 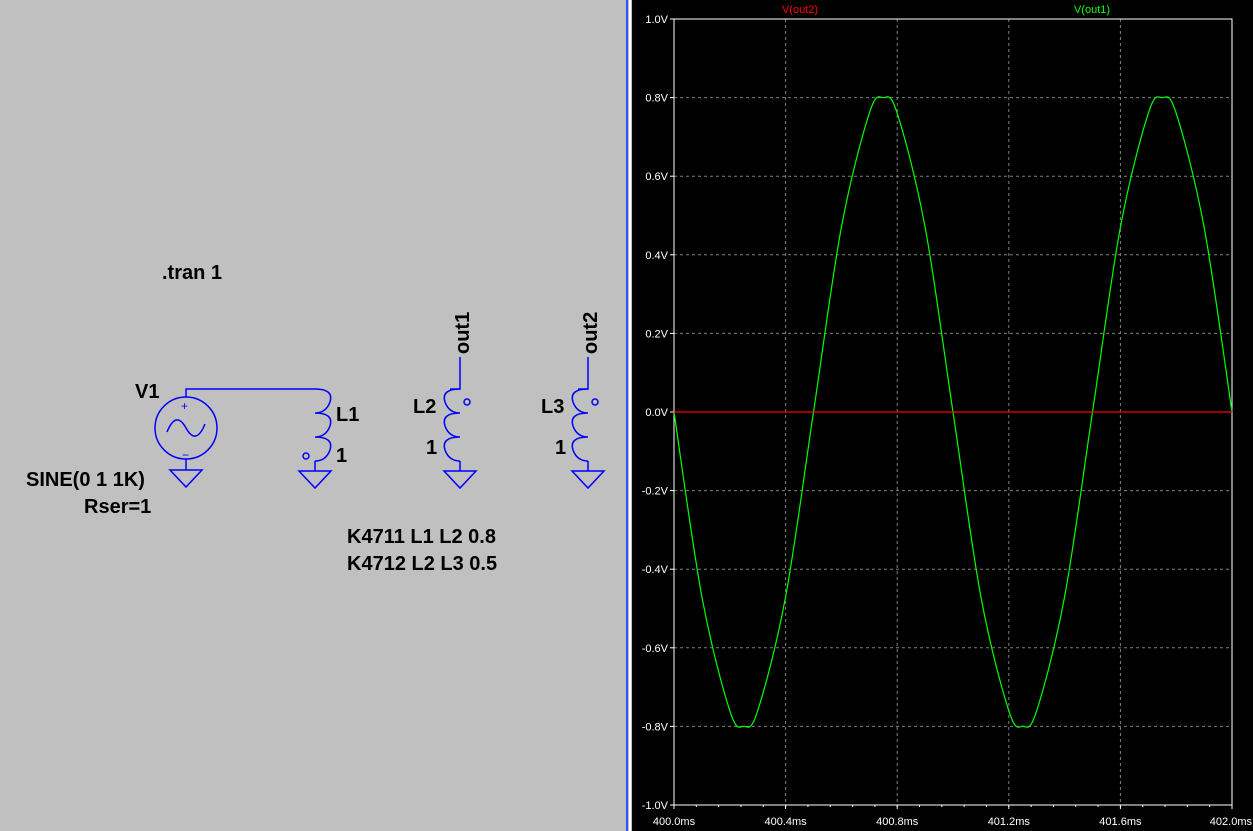 I want to click on y-tick-label: 0.2V, so click(x=656, y=334).